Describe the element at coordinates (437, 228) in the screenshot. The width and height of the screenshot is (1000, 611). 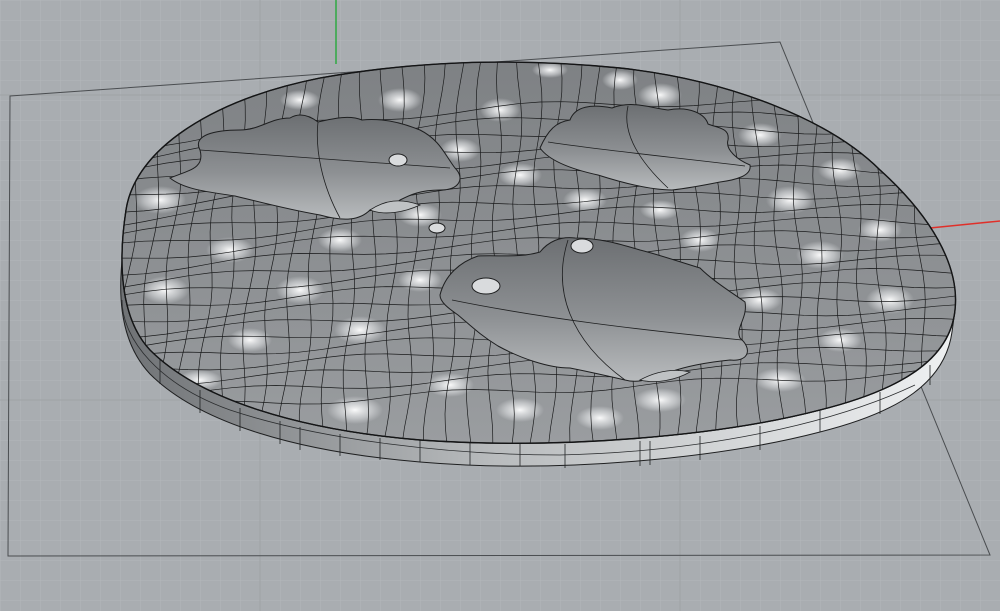
I see `surface-hole` at that location.